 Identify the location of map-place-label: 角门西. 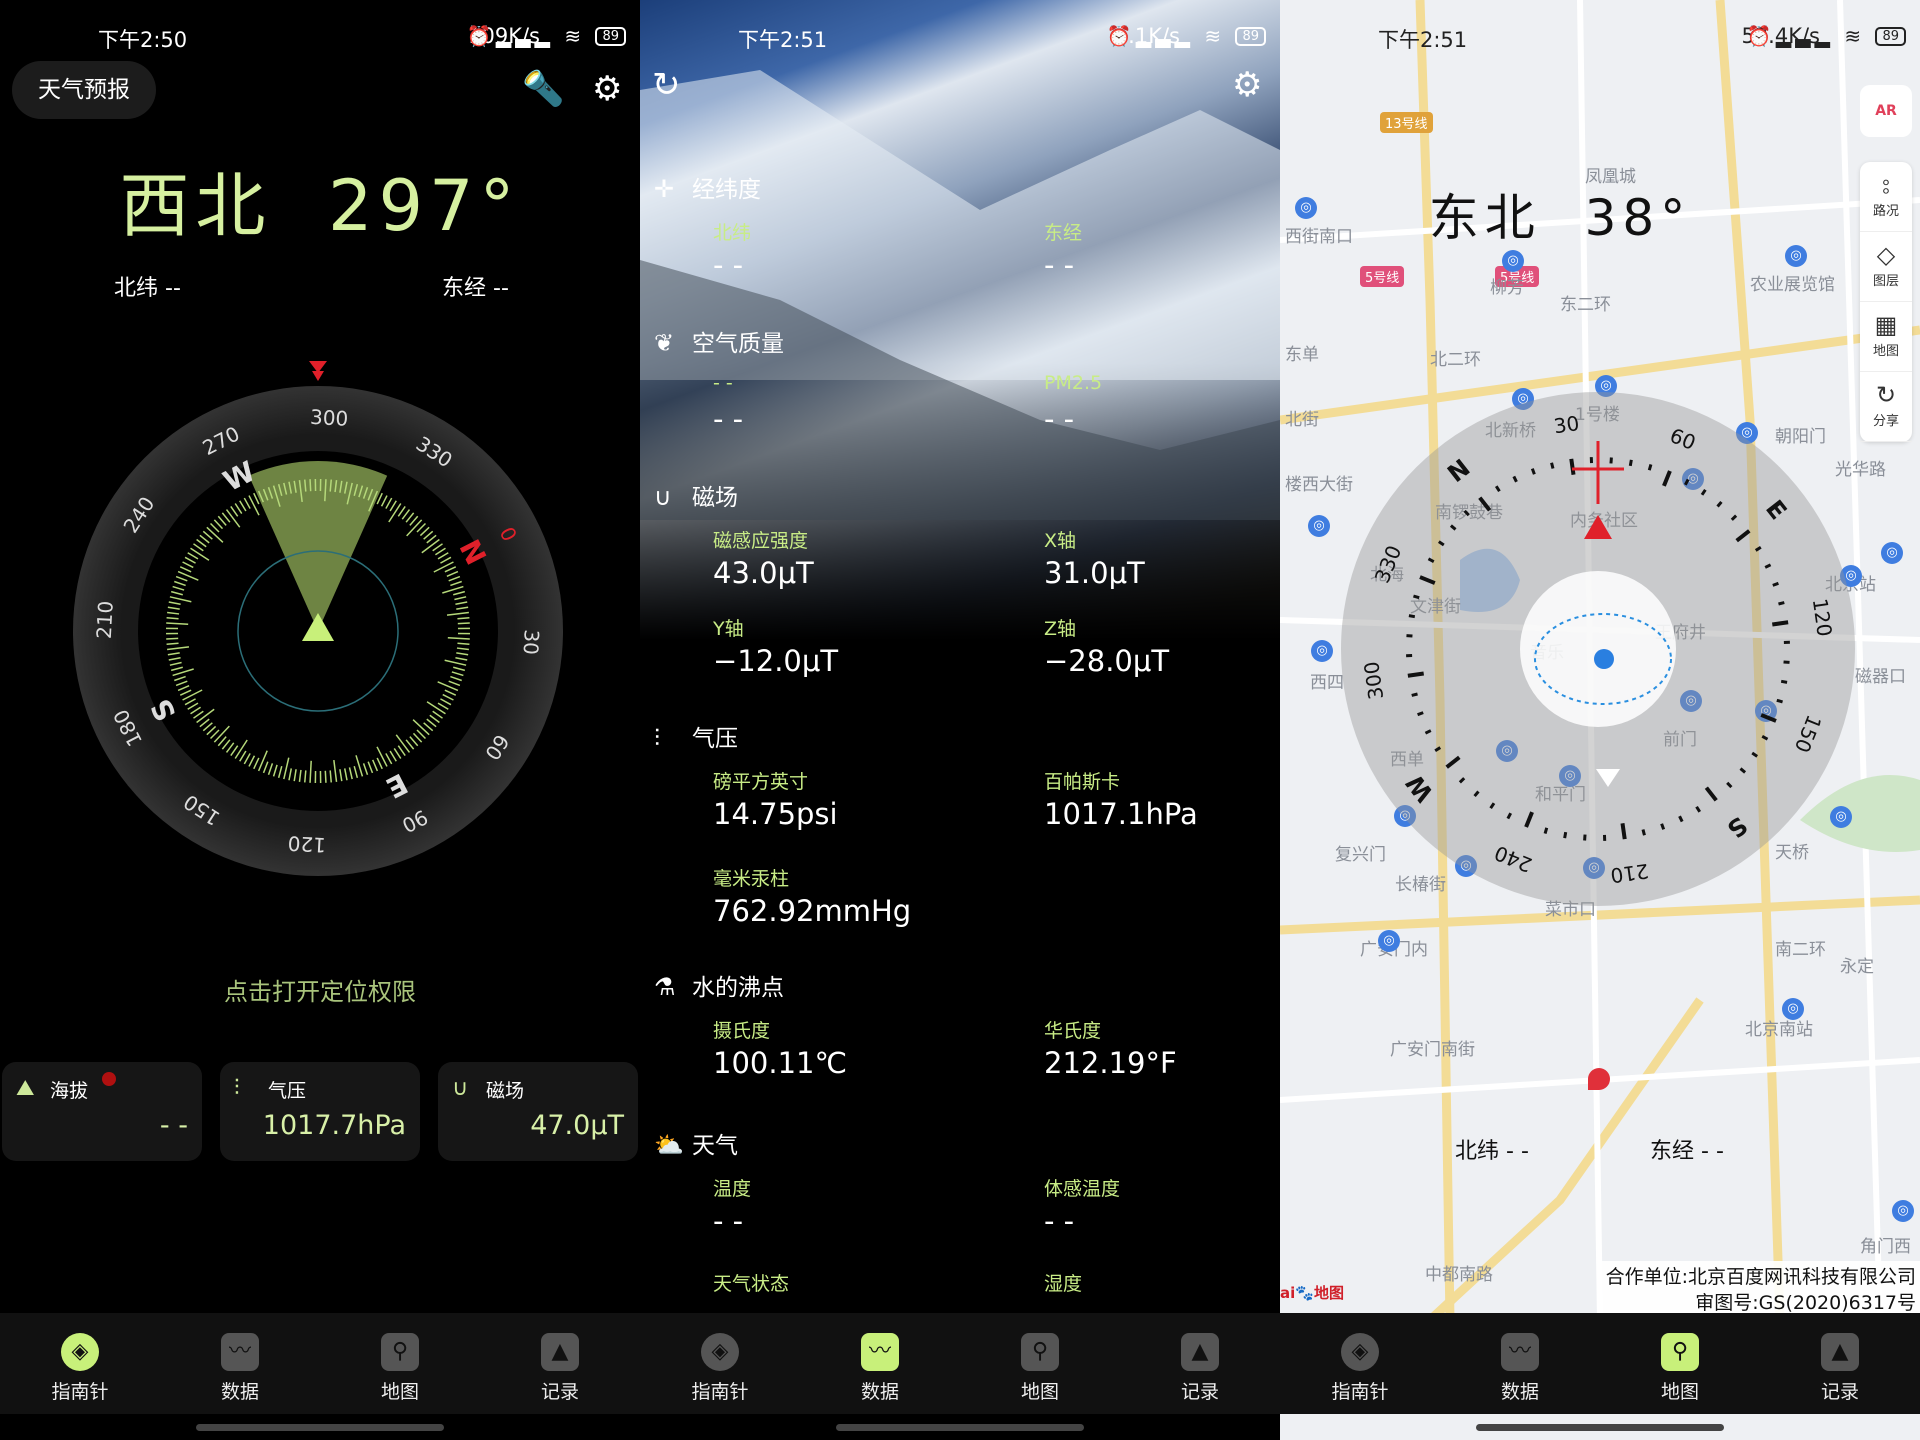
(1885, 1244).